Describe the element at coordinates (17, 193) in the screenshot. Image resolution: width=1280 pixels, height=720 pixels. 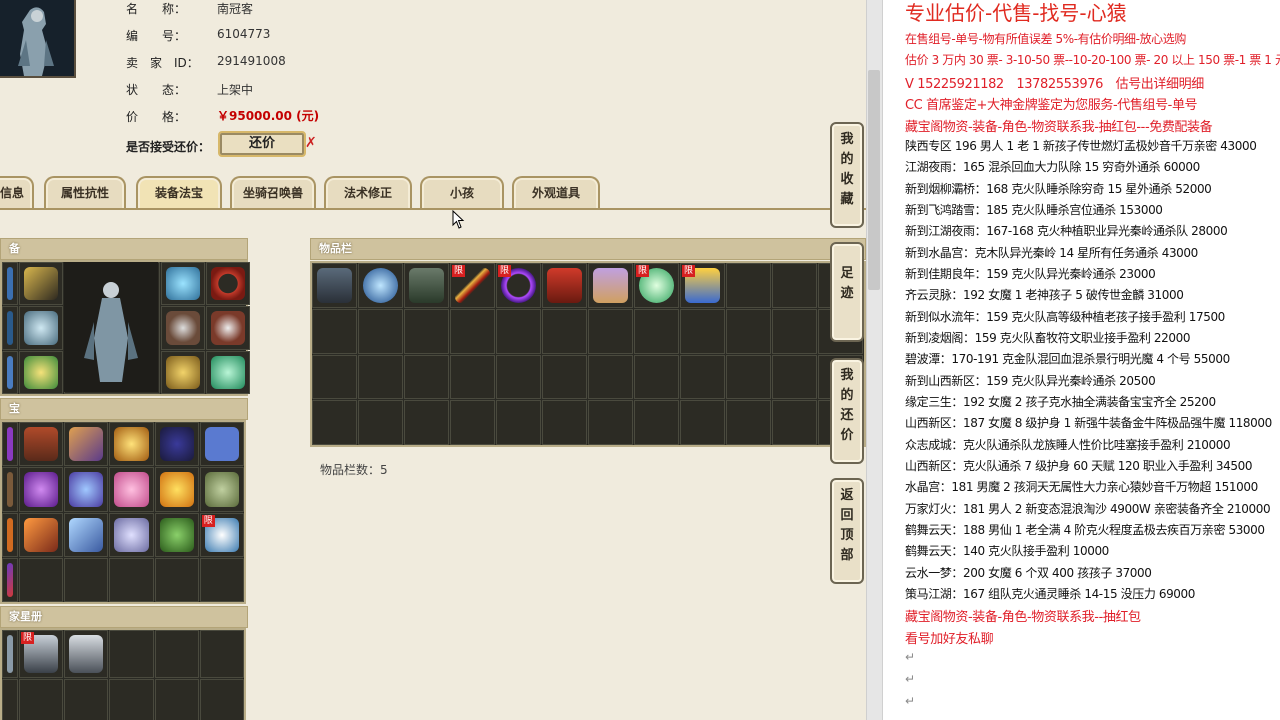
I see `tab-info: 信息` at that location.